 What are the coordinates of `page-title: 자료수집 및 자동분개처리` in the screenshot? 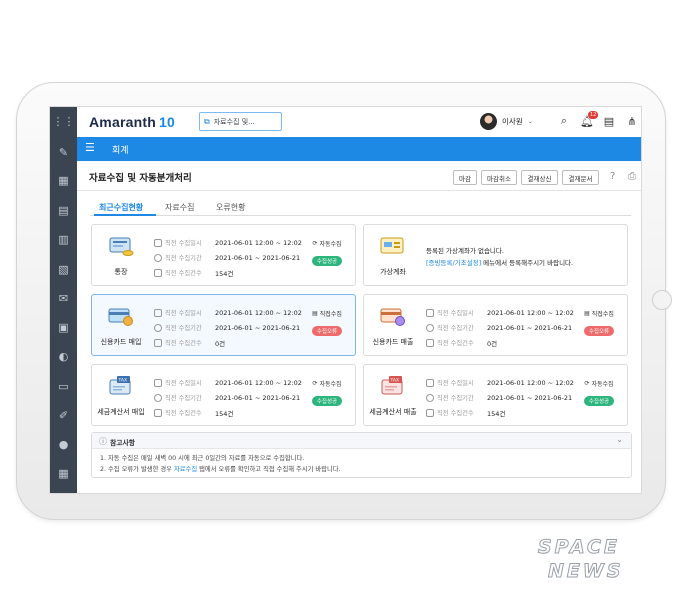 It's located at (140, 178).